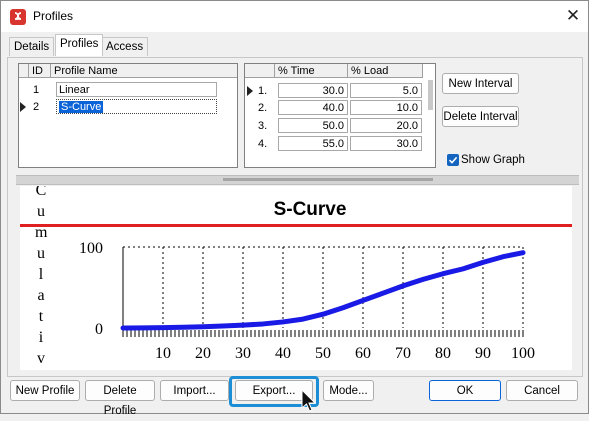 The height and width of the screenshot is (421, 589). What do you see at coordinates (480, 116) in the screenshot?
I see `delete-interval-button: Delete Interval` at bounding box center [480, 116].